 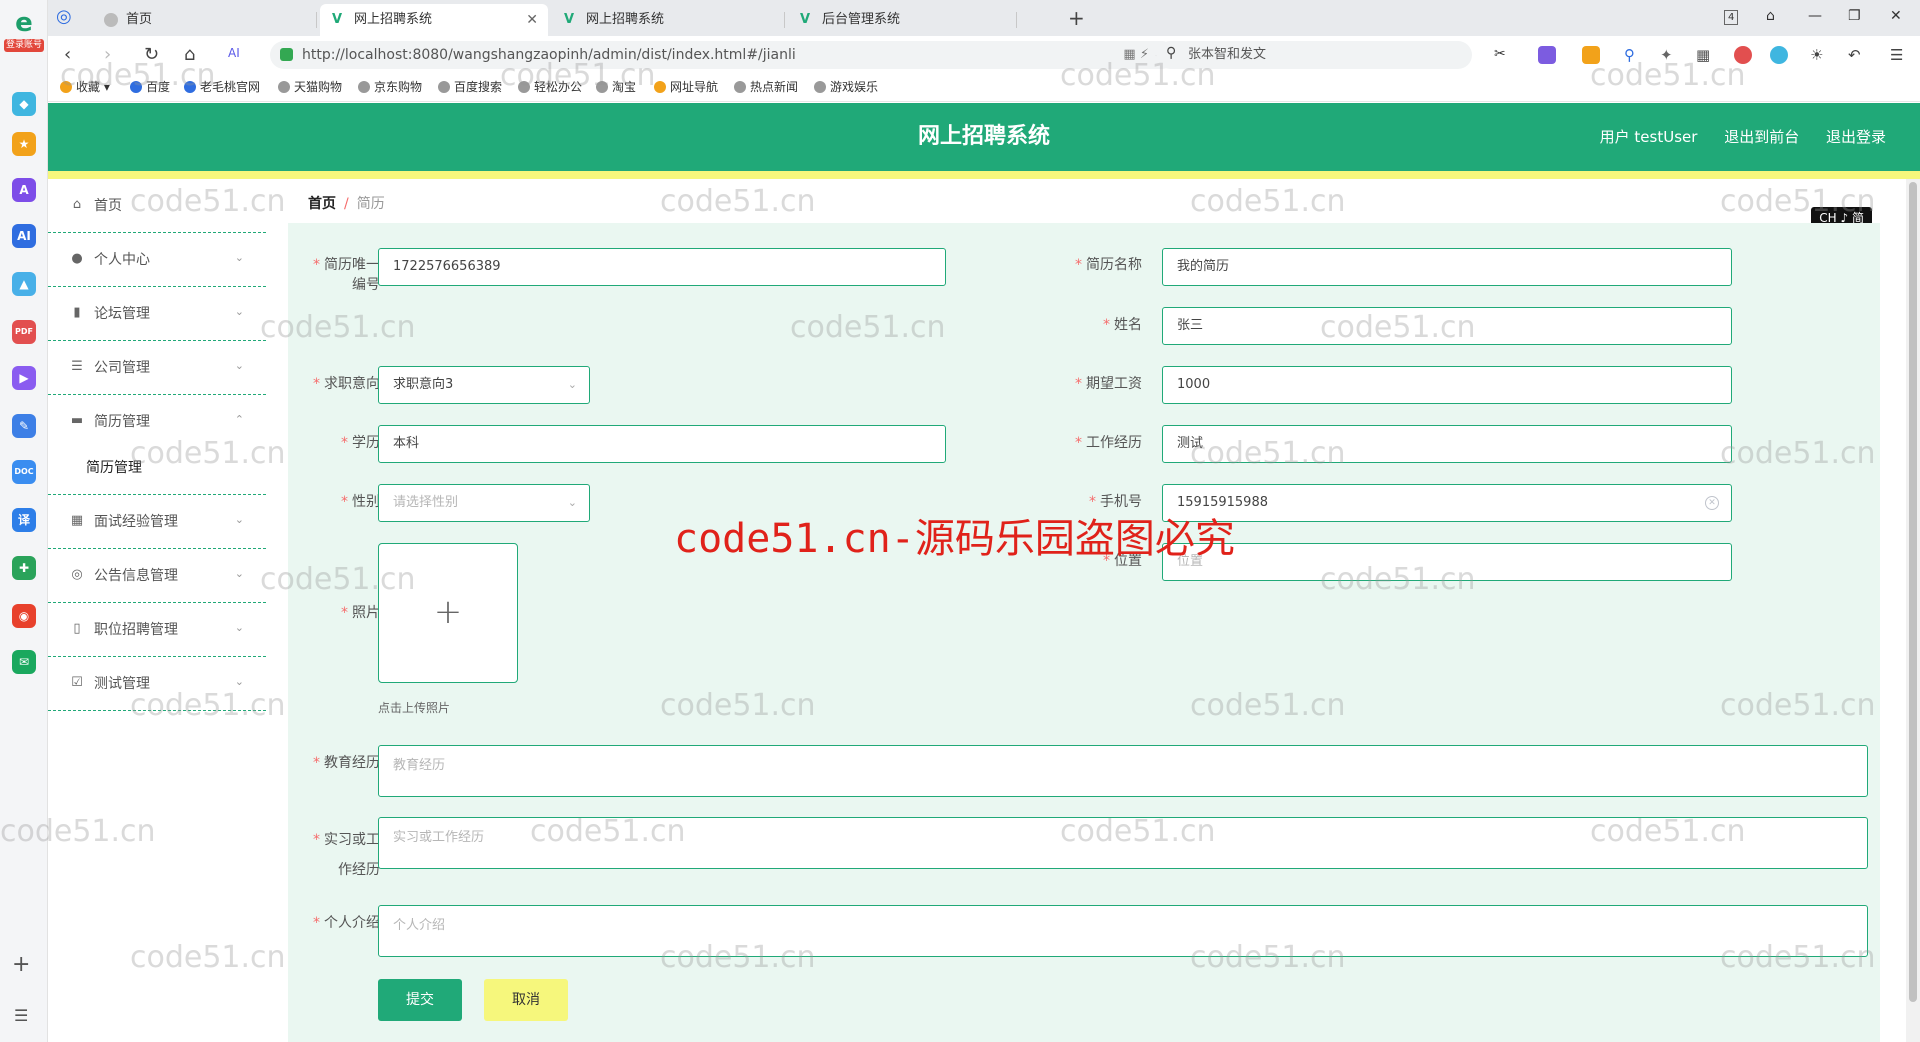 What do you see at coordinates (448, 613) in the screenshot?
I see `photo-upload: +` at bounding box center [448, 613].